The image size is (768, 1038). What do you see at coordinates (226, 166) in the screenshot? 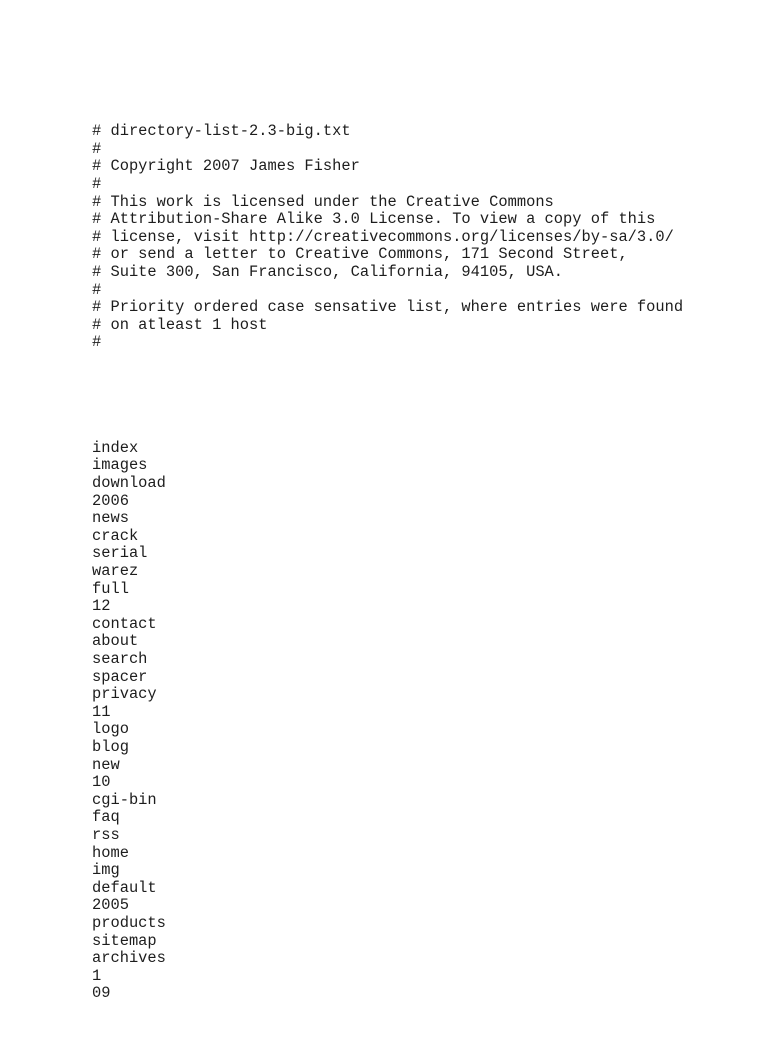
I see `comment-line: # Copyright 2007 James Fisher` at bounding box center [226, 166].